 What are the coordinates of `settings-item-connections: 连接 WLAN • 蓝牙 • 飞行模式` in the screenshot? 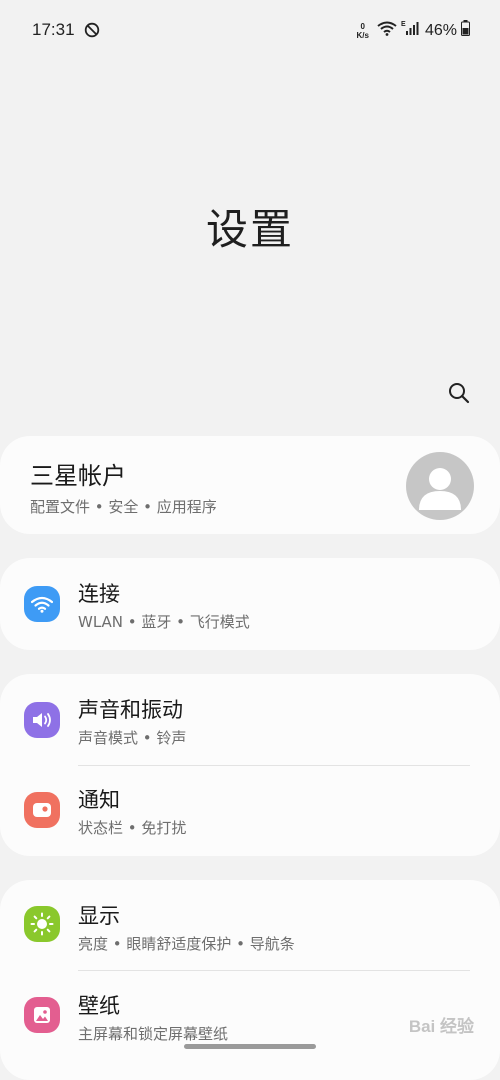 It's located at (250, 603).